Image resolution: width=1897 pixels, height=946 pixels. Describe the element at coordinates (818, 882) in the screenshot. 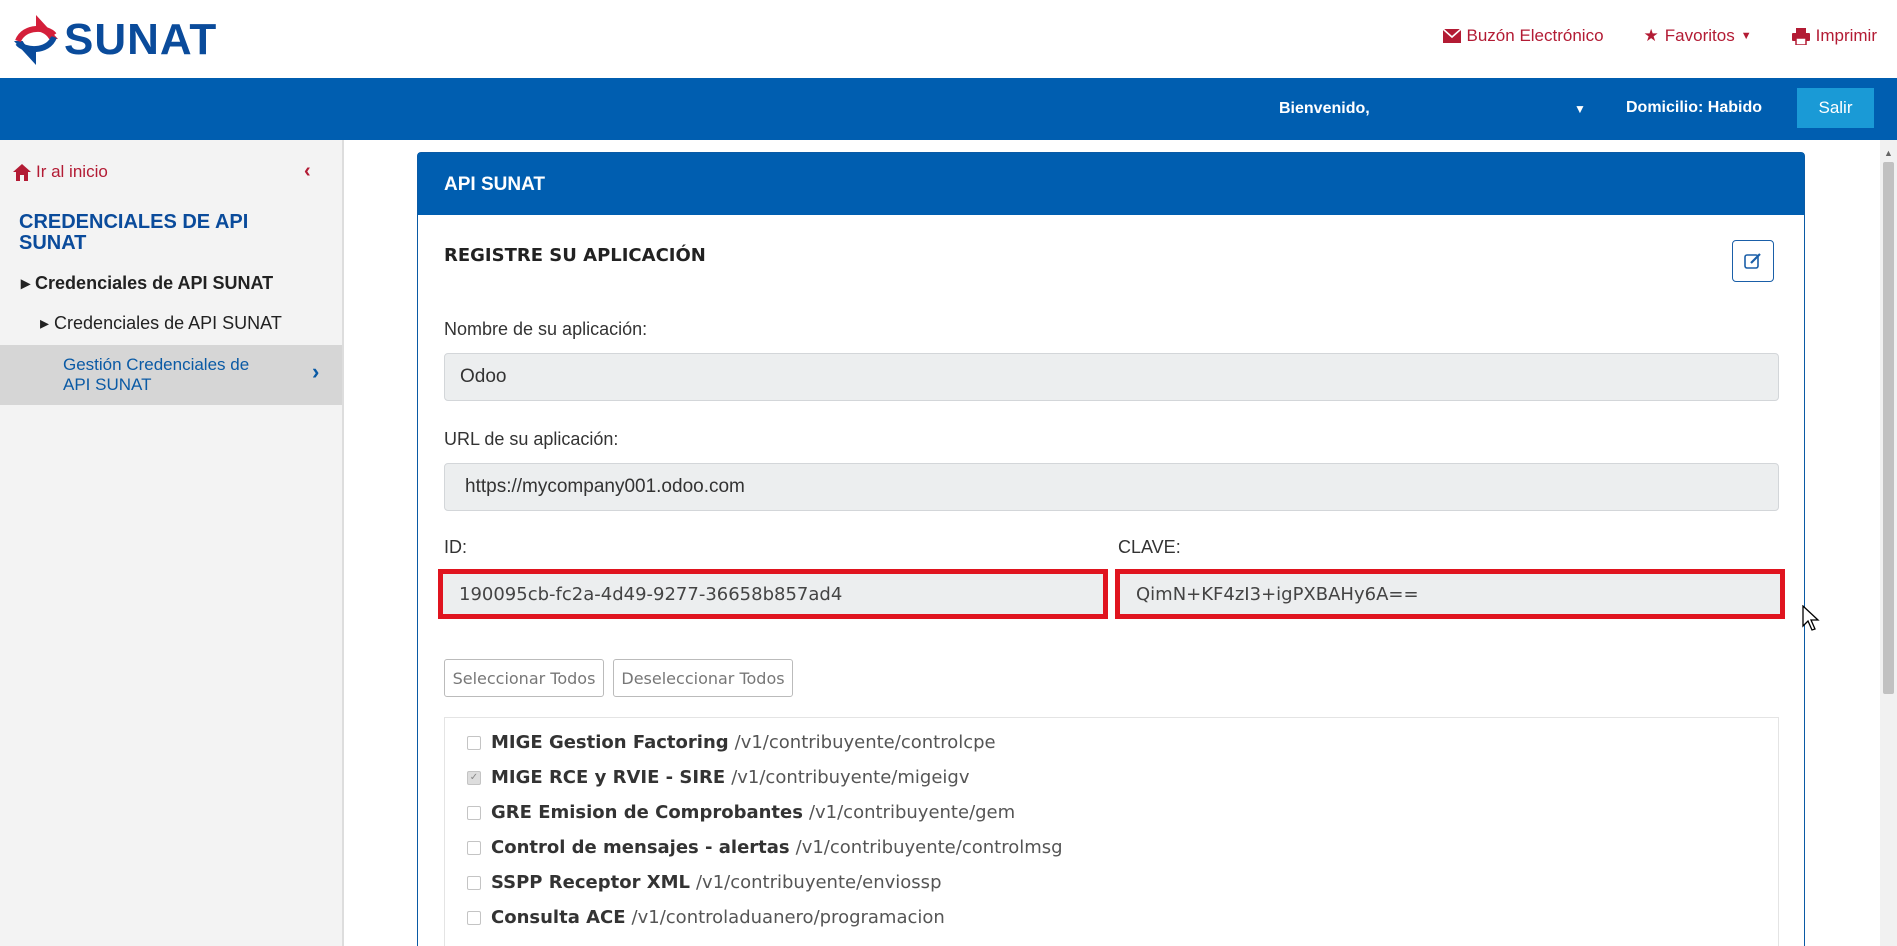

I see `api-path: /v1/contribuyente/enviossp` at that location.